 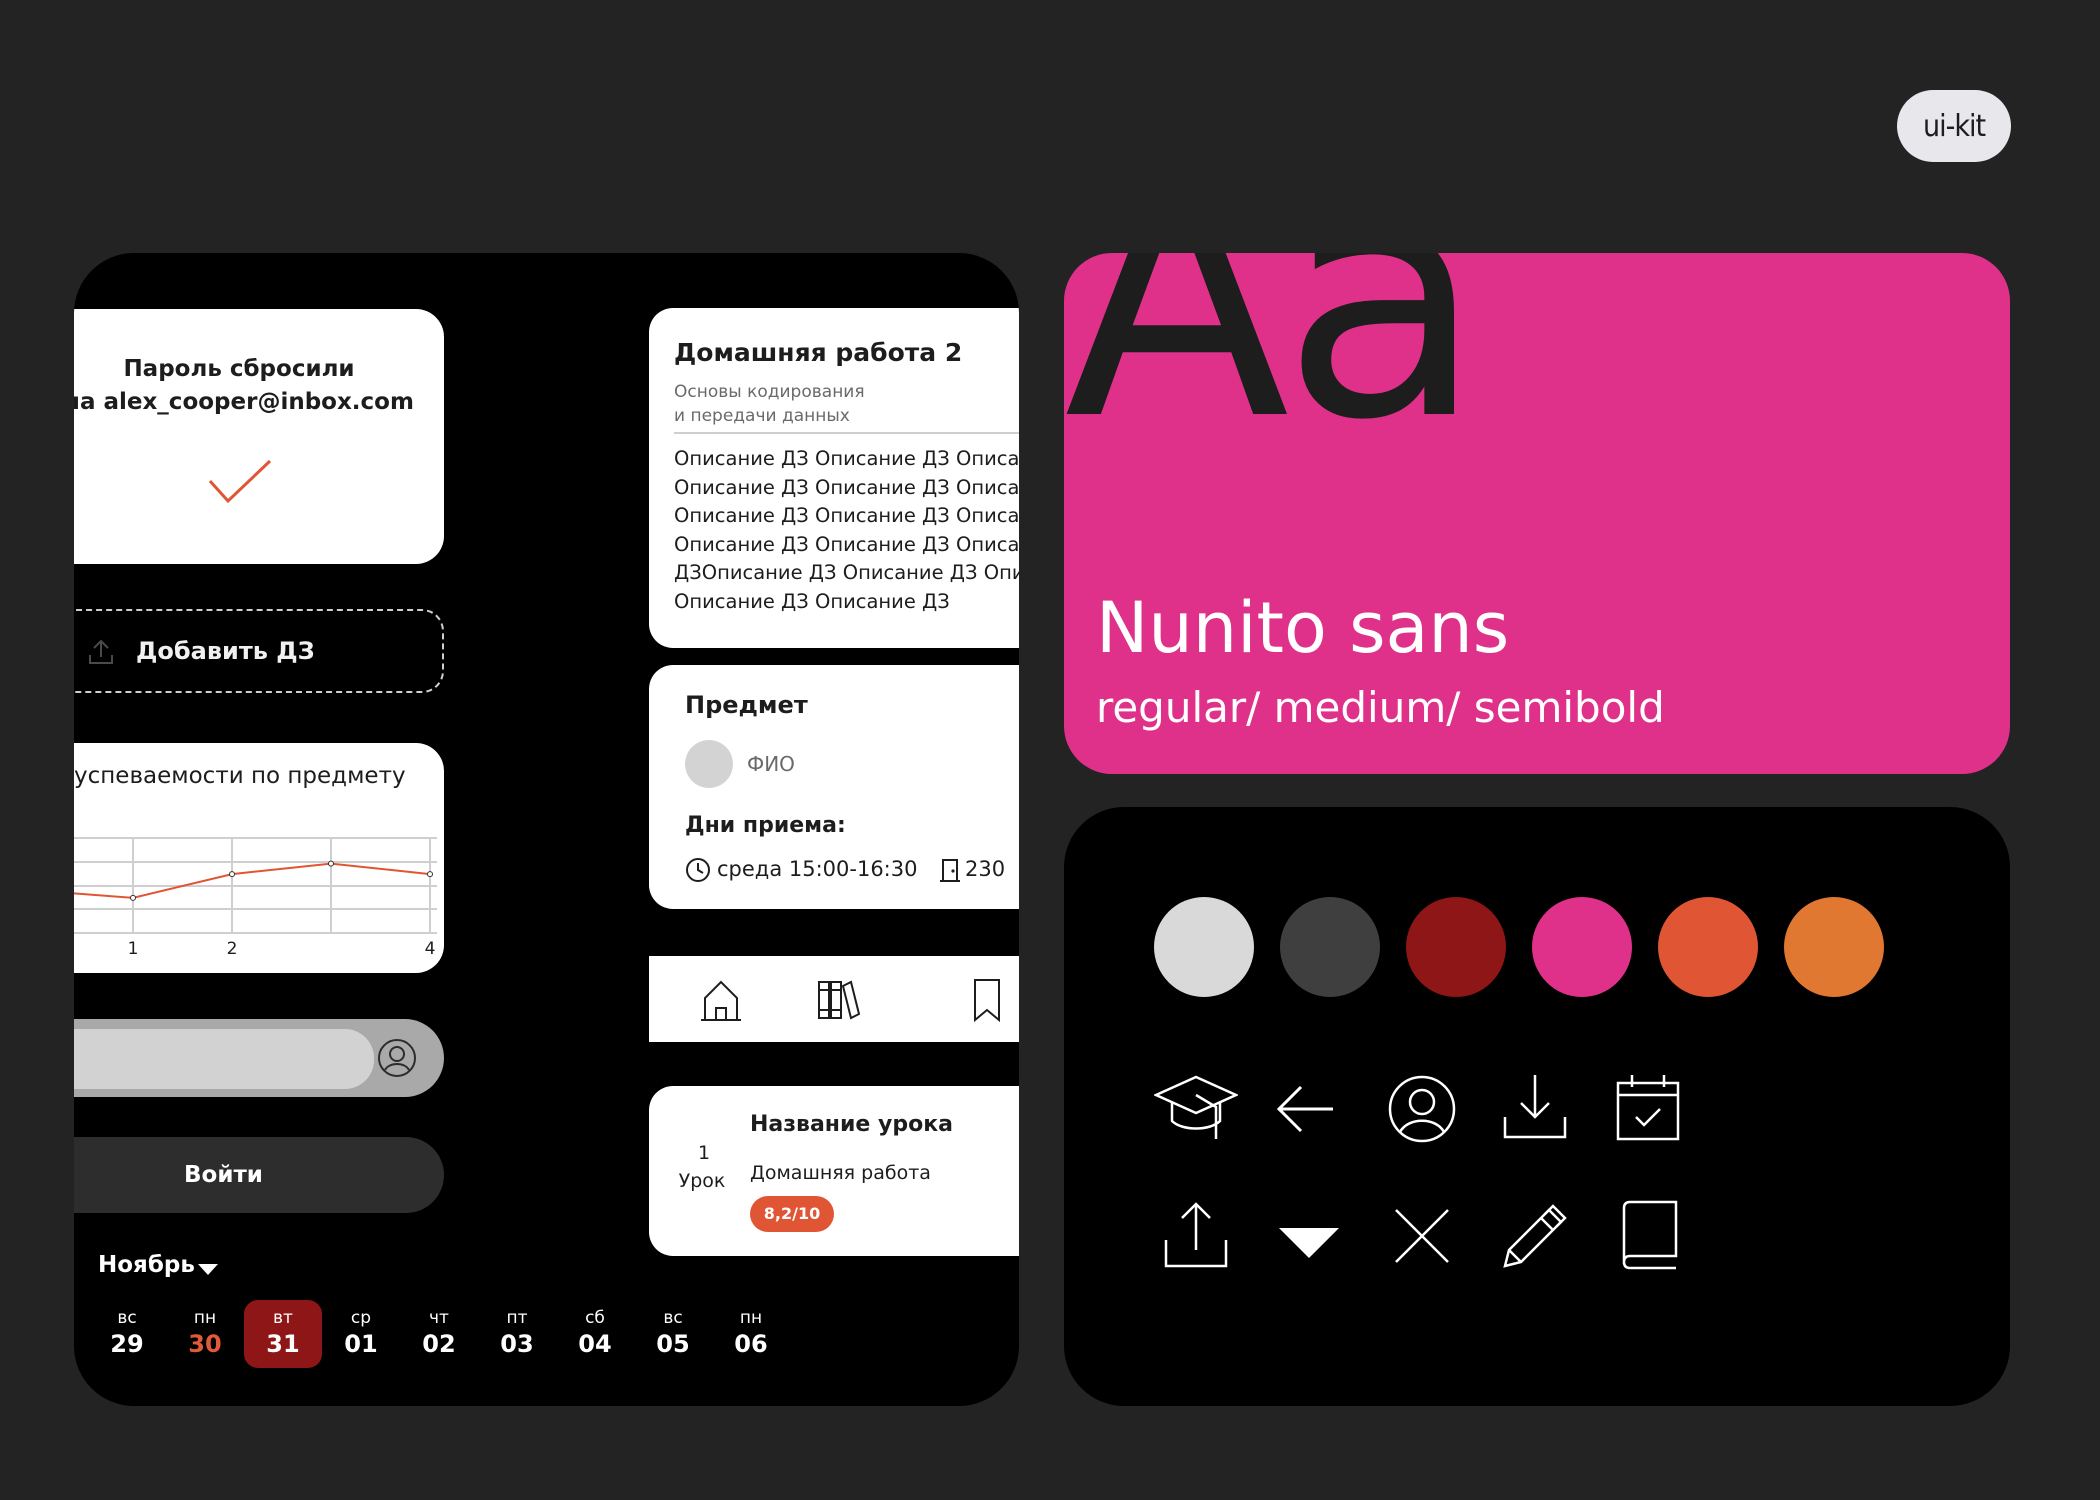 I want to click on calendar-date: 03, so click(x=517, y=1344).